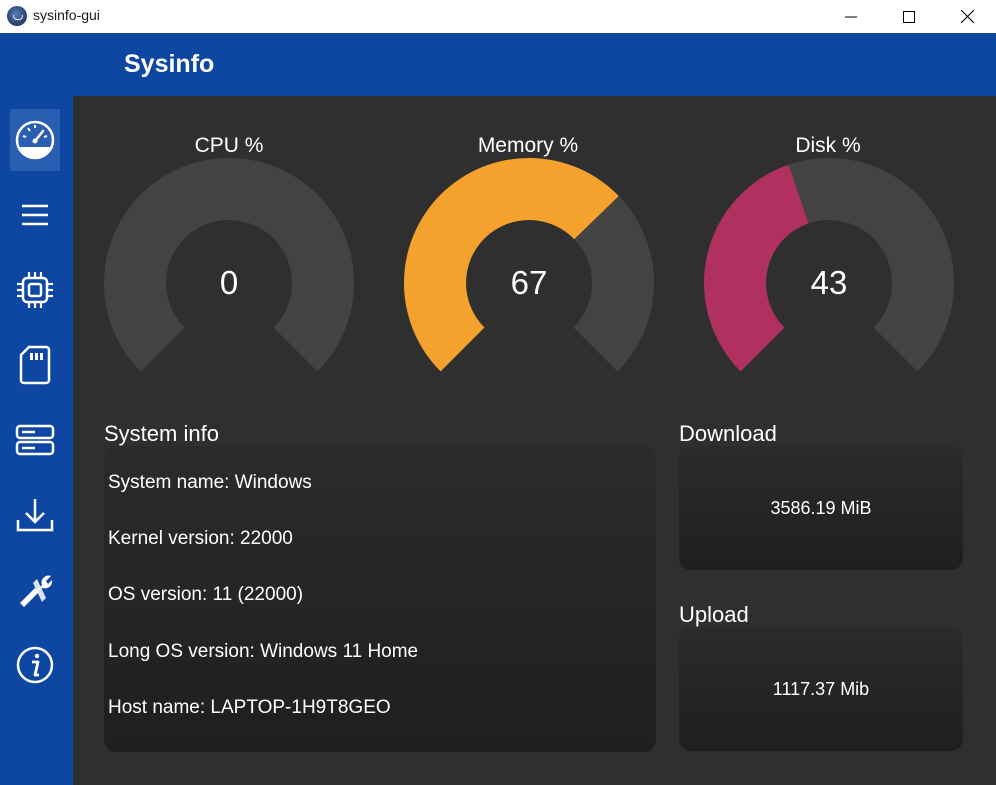  I want to click on sidebar-item-dashboard, so click(35, 140).